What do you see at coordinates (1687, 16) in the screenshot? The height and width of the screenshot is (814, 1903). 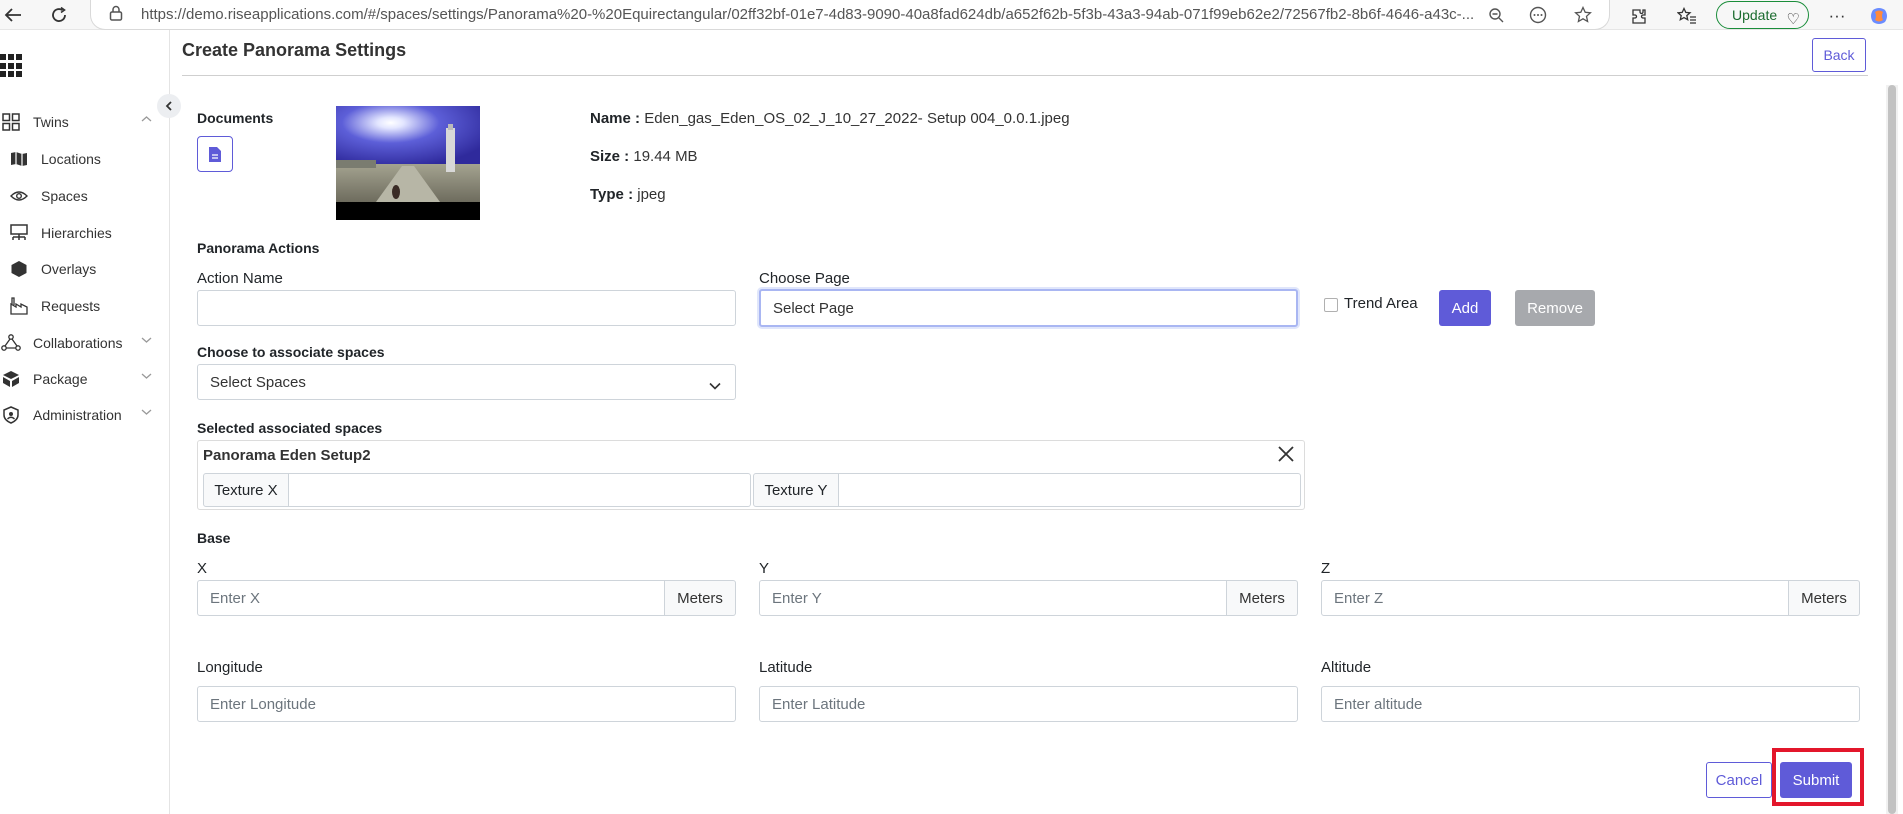 I see `favorites-list-icon` at bounding box center [1687, 16].